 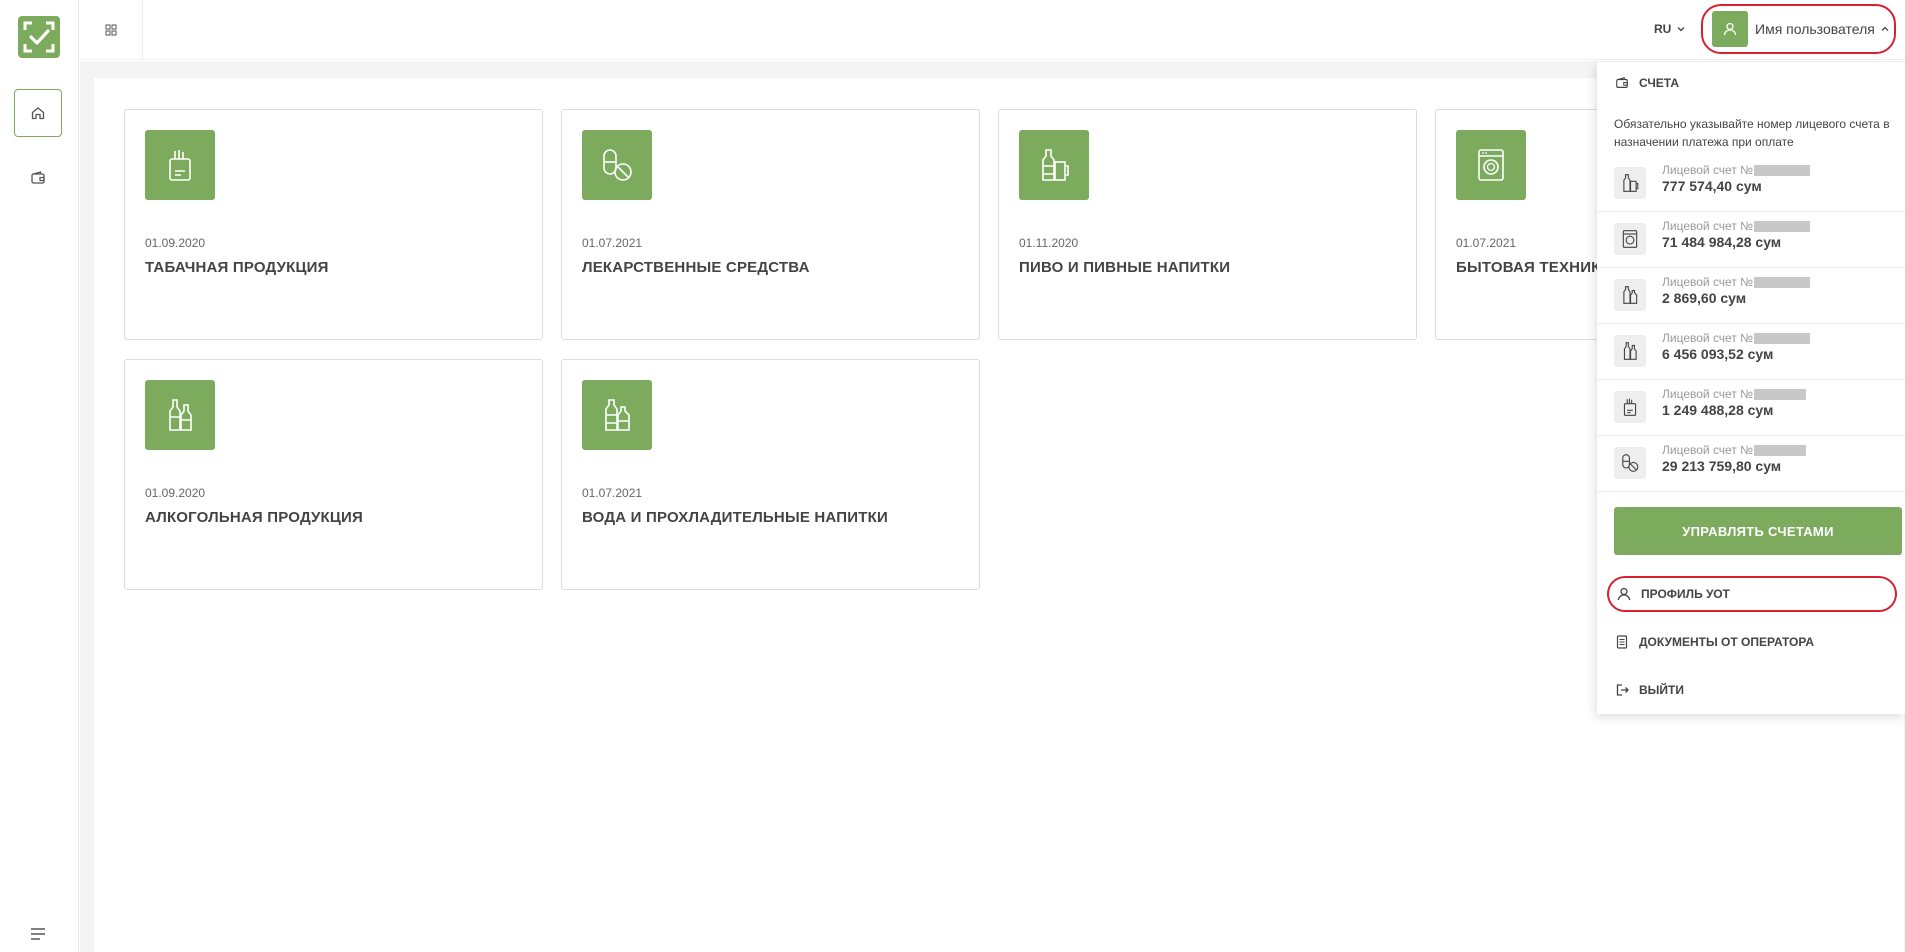 What do you see at coordinates (237, 267) in the screenshot?
I see `card-title: ТАБАЧНАЯ ПРОДУКЦИЯ` at bounding box center [237, 267].